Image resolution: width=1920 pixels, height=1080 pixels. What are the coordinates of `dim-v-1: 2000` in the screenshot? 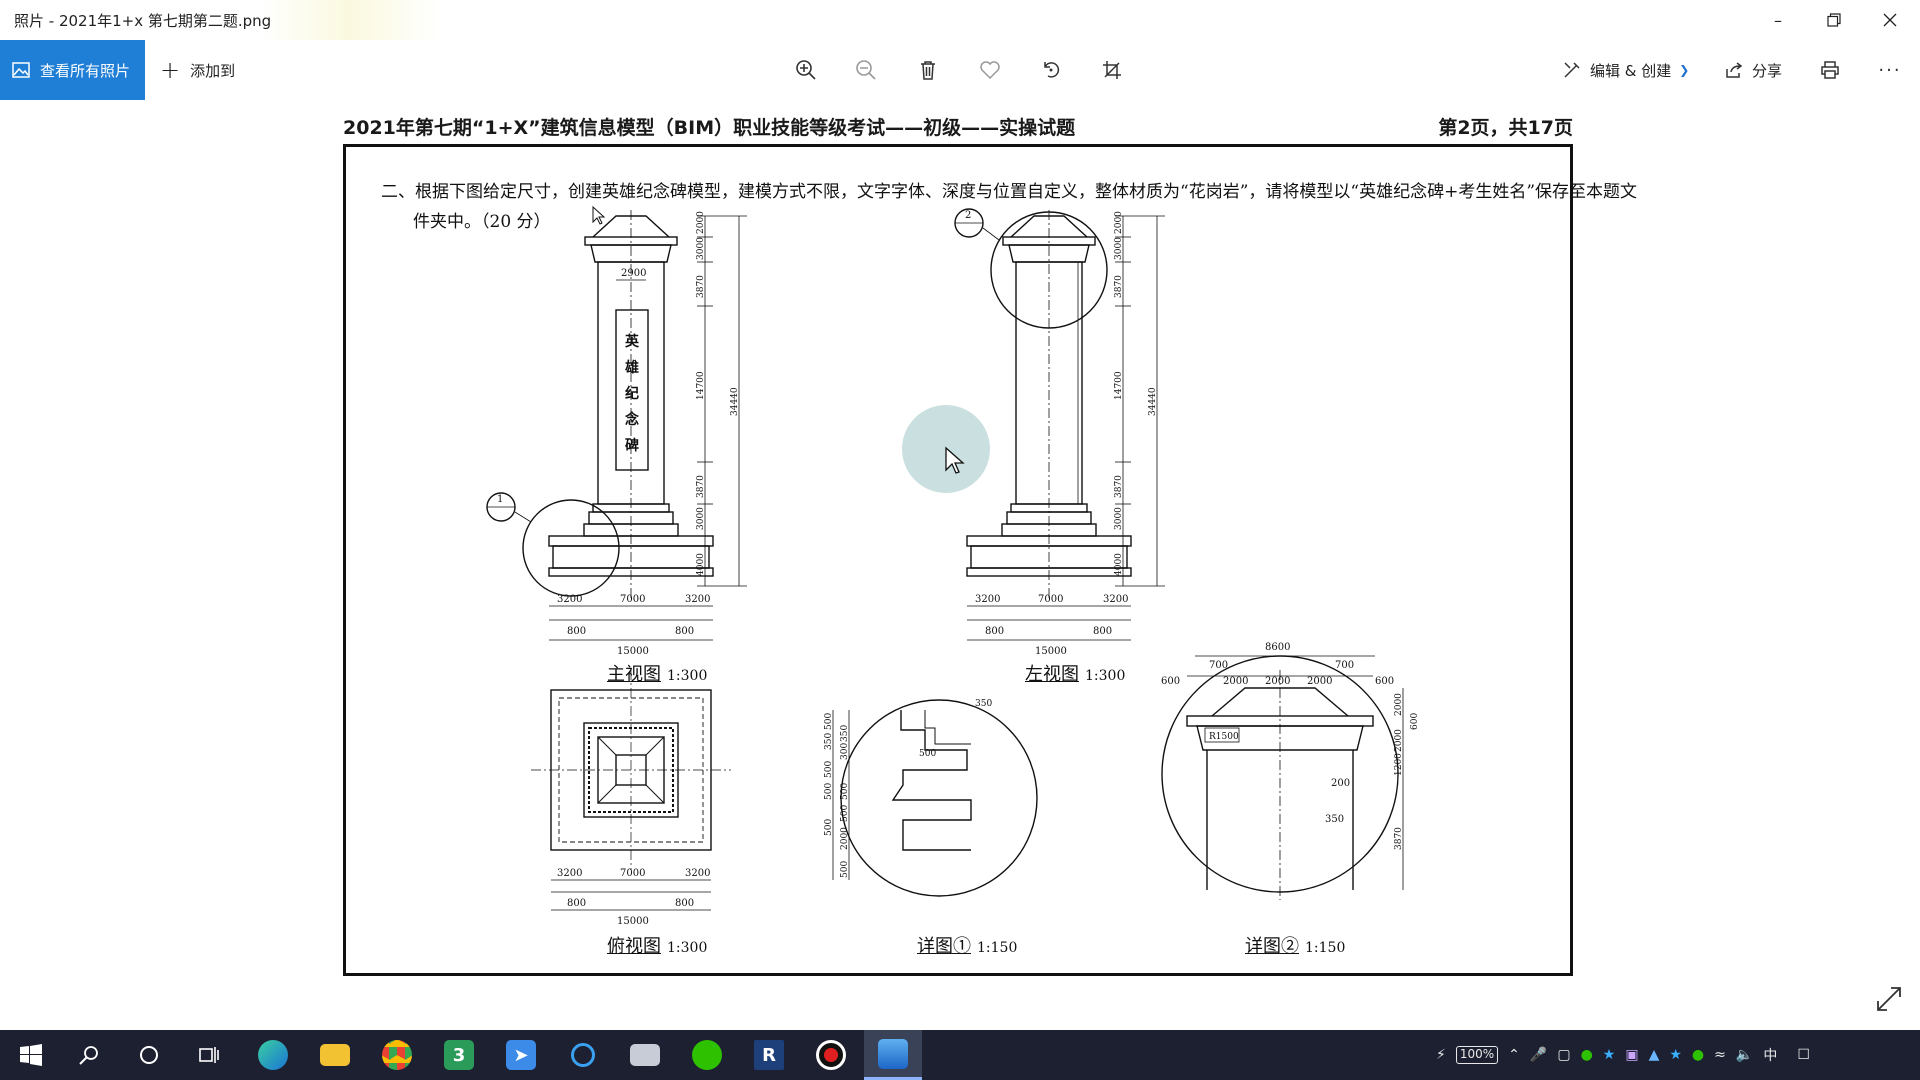 It's located at (701, 222).